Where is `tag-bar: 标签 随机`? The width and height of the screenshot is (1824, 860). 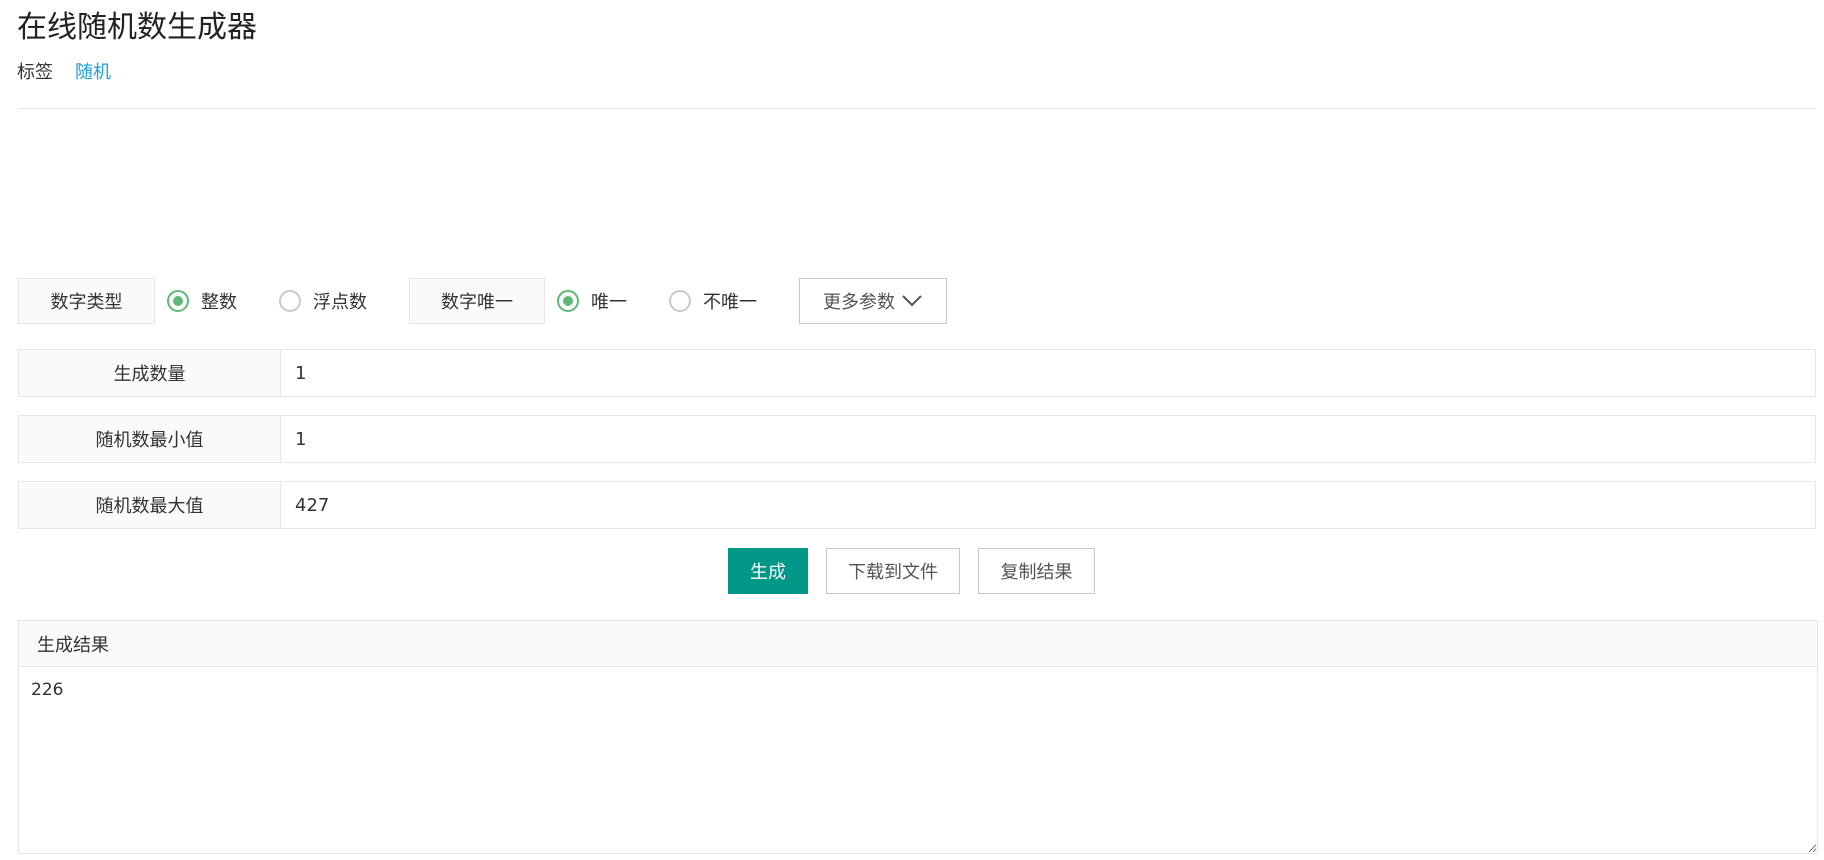
tag-bar: 标签 随机 is located at coordinates (64, 73).